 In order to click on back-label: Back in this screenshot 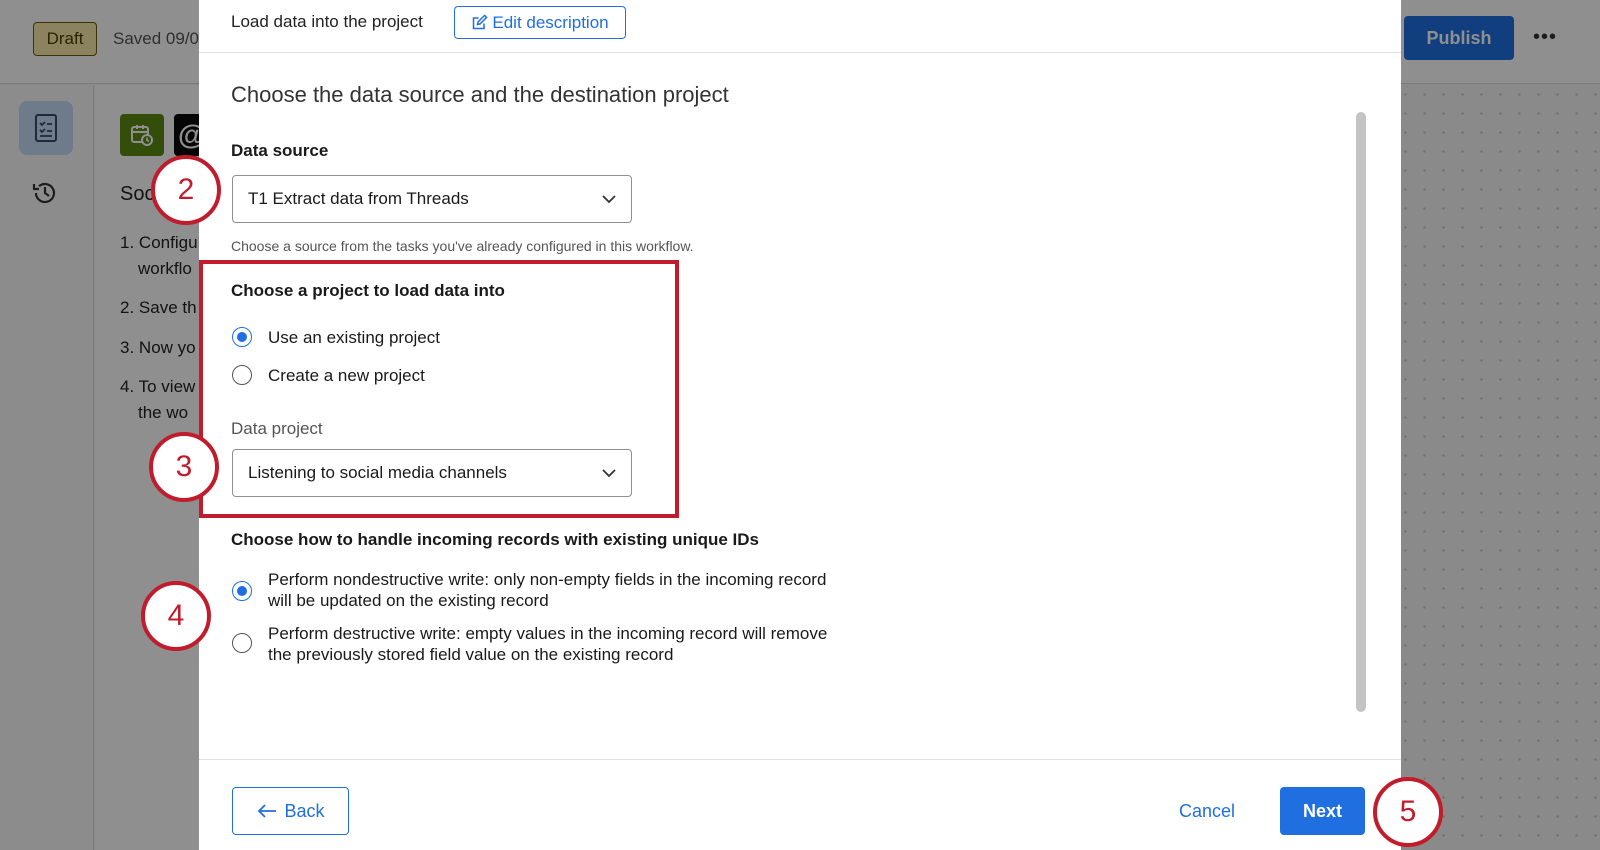, I will do `click(304, 810)`.